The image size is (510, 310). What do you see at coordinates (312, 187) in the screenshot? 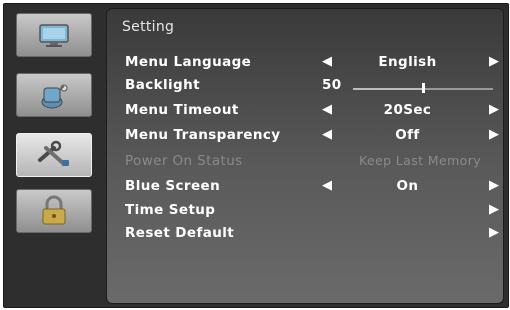
I see `menu-item-blue-screen: Blue Screen ◀ On ▶` at bounding box center [312, 187].